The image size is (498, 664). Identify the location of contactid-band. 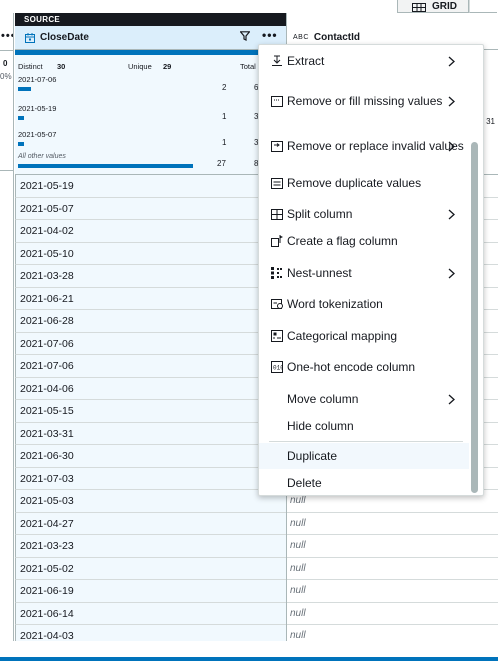
(392, 19).